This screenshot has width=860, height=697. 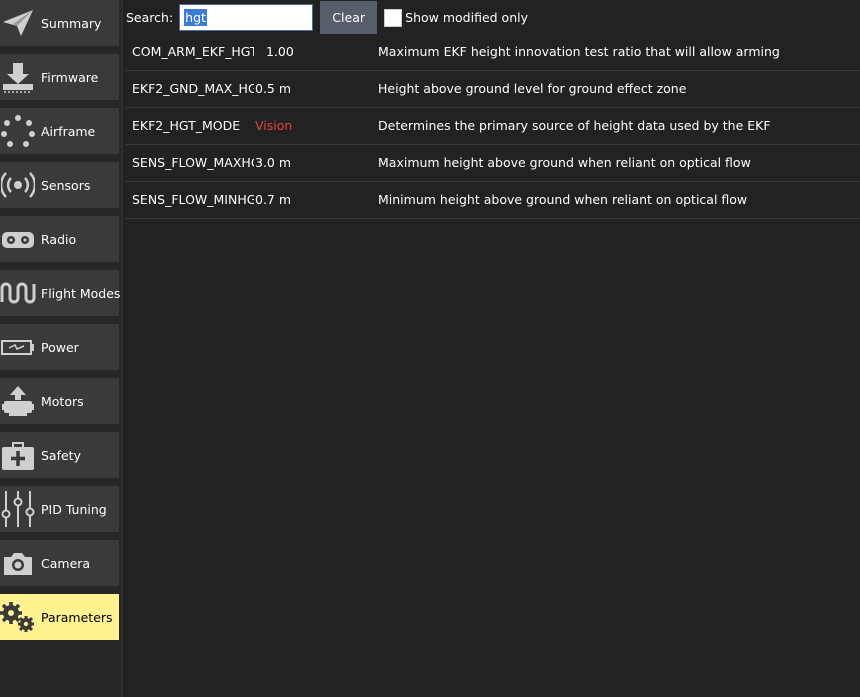 I want to click on param-value: 1.00, so click(x=280, y=51).